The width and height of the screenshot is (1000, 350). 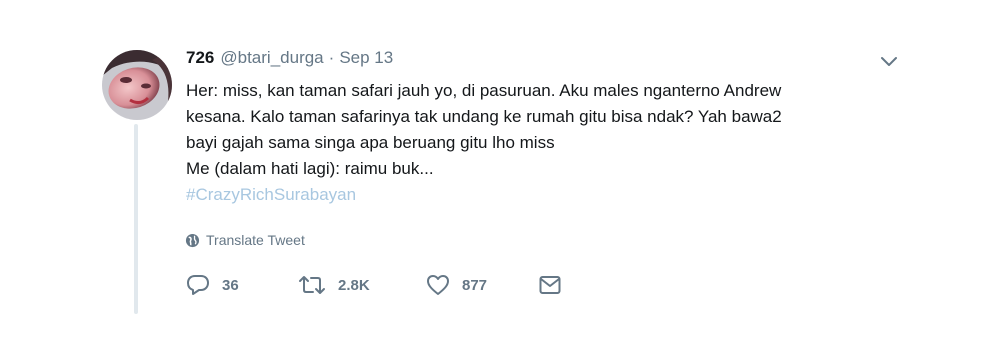 I want to click on direct-message-button, so click(x=556, y=285).